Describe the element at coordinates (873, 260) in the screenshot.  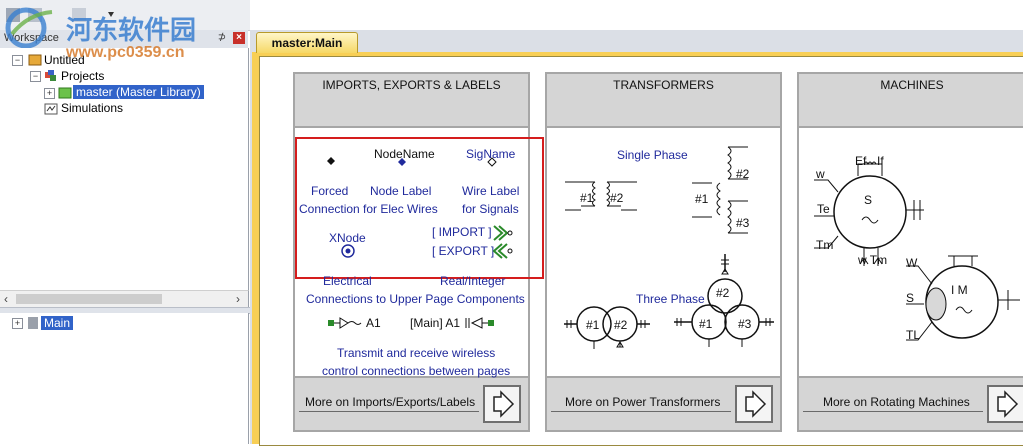
I see `speed-torque-label: w Tm` at that location.